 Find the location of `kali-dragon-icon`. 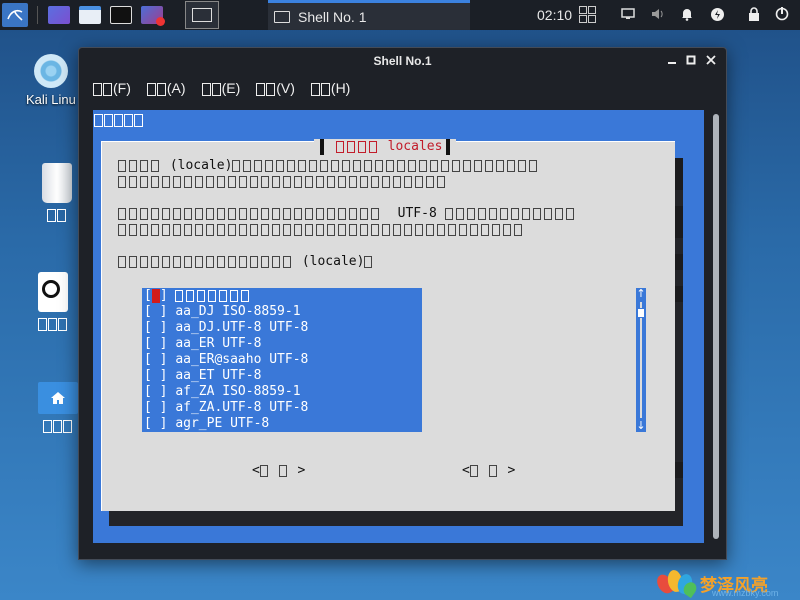

kali-dragon-icon is located at coordinates (15, 15).